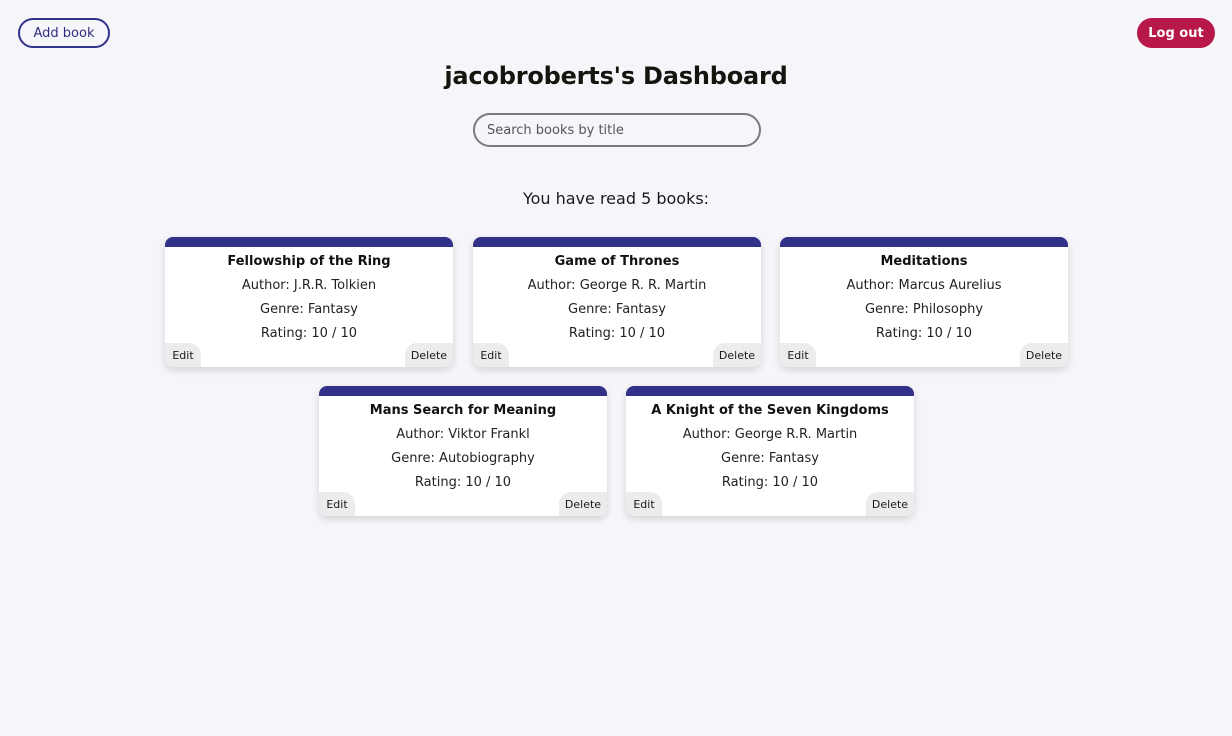 This screenshot has height=736, width=1232. I want to click on books-read-summary: You have read 5 books:, so click(616, 198).